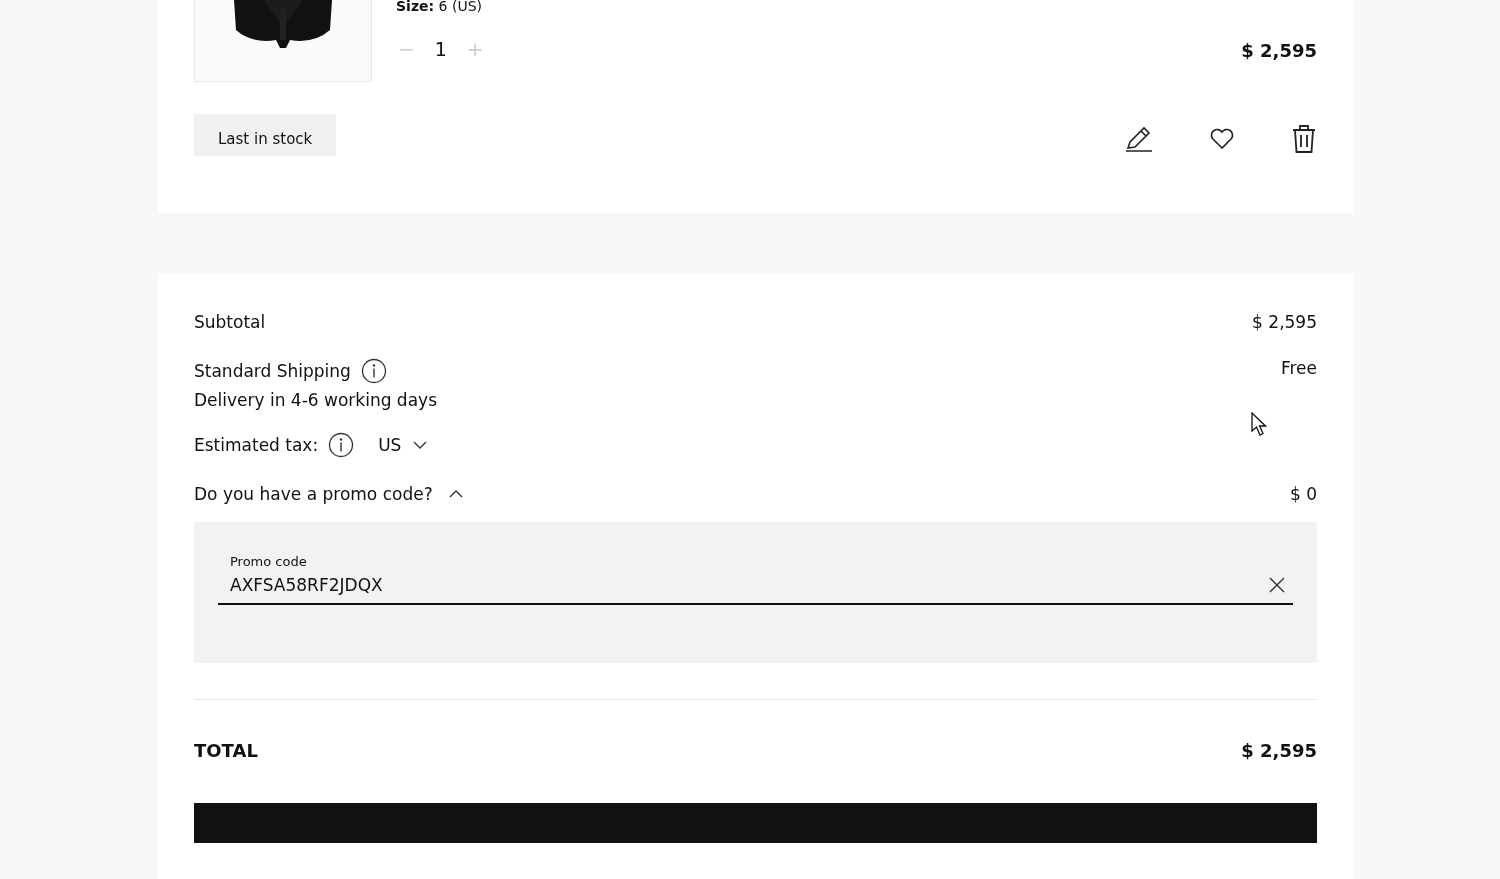  Describe the element at coordinates (455, 494) in the screenshot. I see `chevron-icon` at that location.